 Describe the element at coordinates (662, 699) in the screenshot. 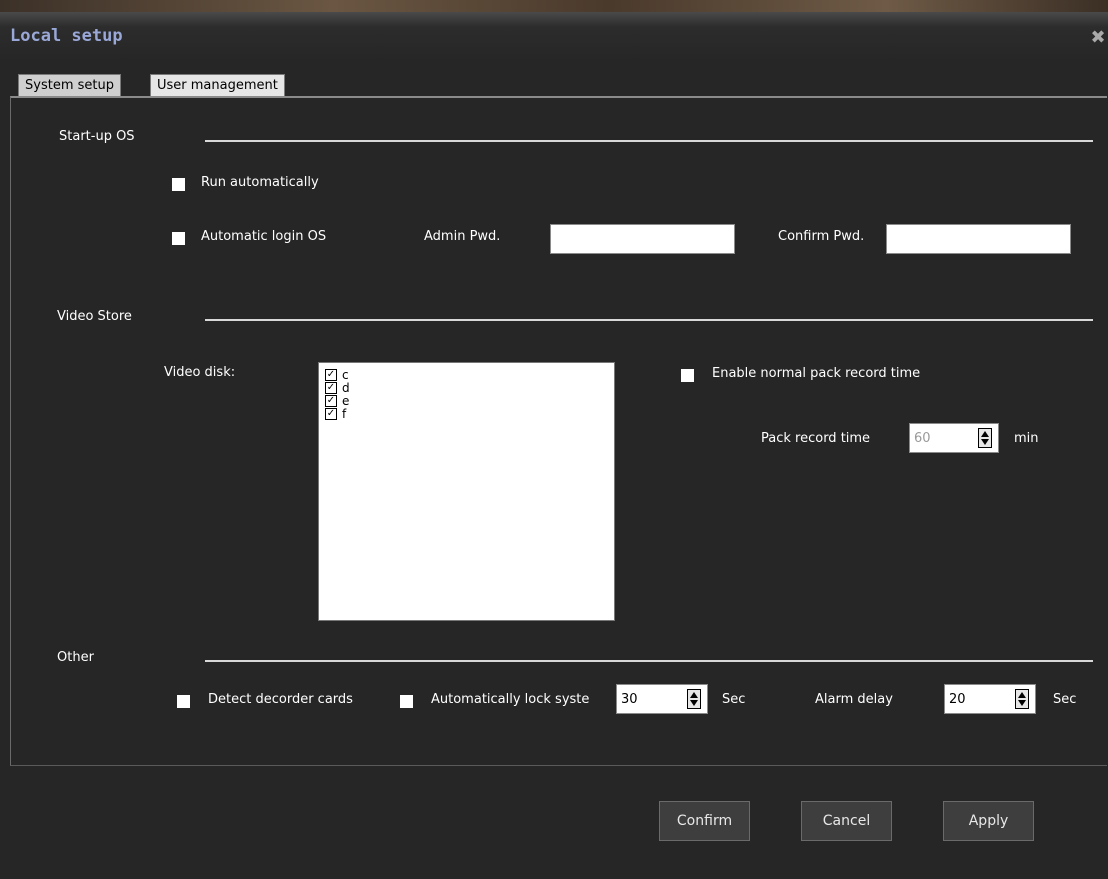

I see `auto-lock-spinner: 30` at that location.